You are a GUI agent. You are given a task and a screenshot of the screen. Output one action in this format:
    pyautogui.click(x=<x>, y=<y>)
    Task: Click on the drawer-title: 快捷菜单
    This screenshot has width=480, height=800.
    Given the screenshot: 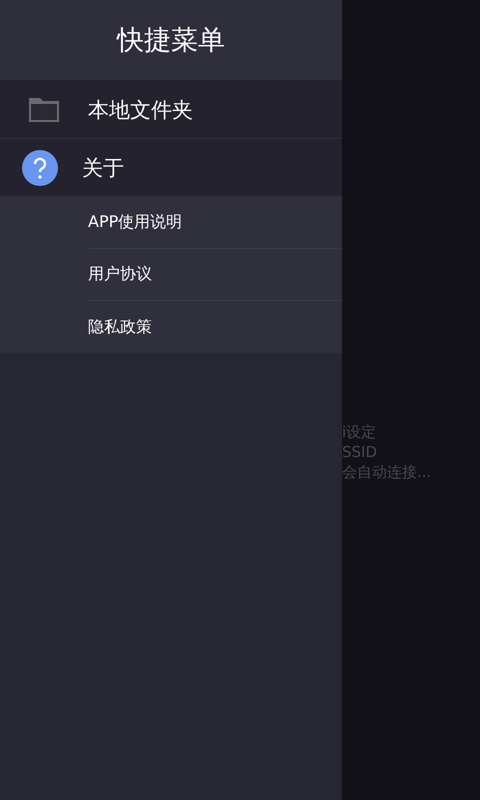 What is the action you would take?
    pyautogui.click(x=171, y=41)
    